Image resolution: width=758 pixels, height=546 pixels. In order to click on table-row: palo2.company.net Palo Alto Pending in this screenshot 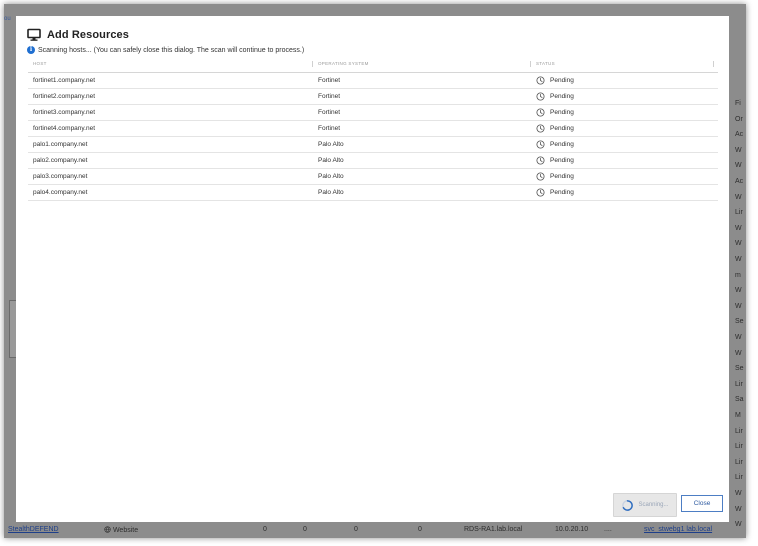, I will do `click(373, 161)`.